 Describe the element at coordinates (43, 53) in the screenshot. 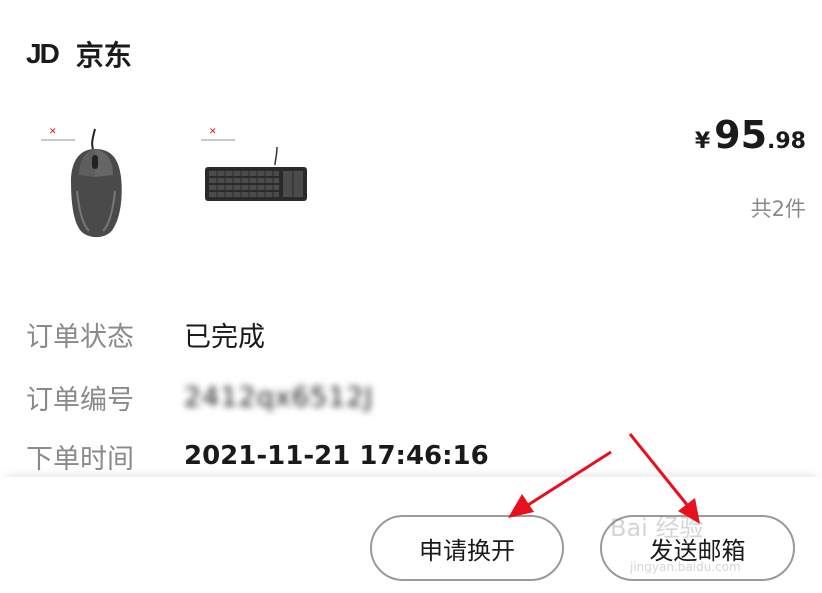

I see `jd-logo: JD` at that location.